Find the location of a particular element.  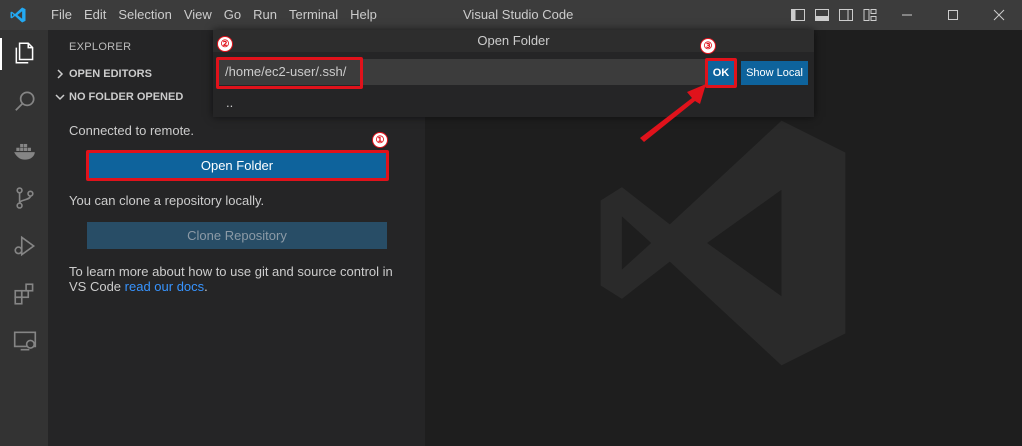

read-docs-link: read our docs is located at coordinates (165, 286).